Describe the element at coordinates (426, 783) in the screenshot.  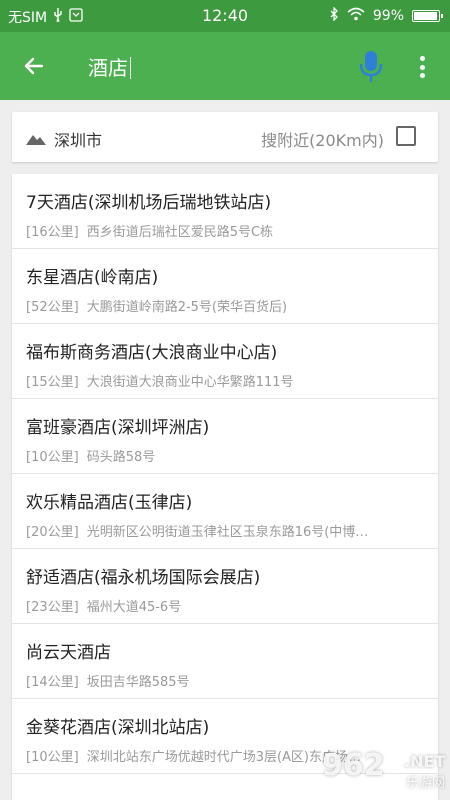
I see `watermark-site-name: 乐游网` at that location.